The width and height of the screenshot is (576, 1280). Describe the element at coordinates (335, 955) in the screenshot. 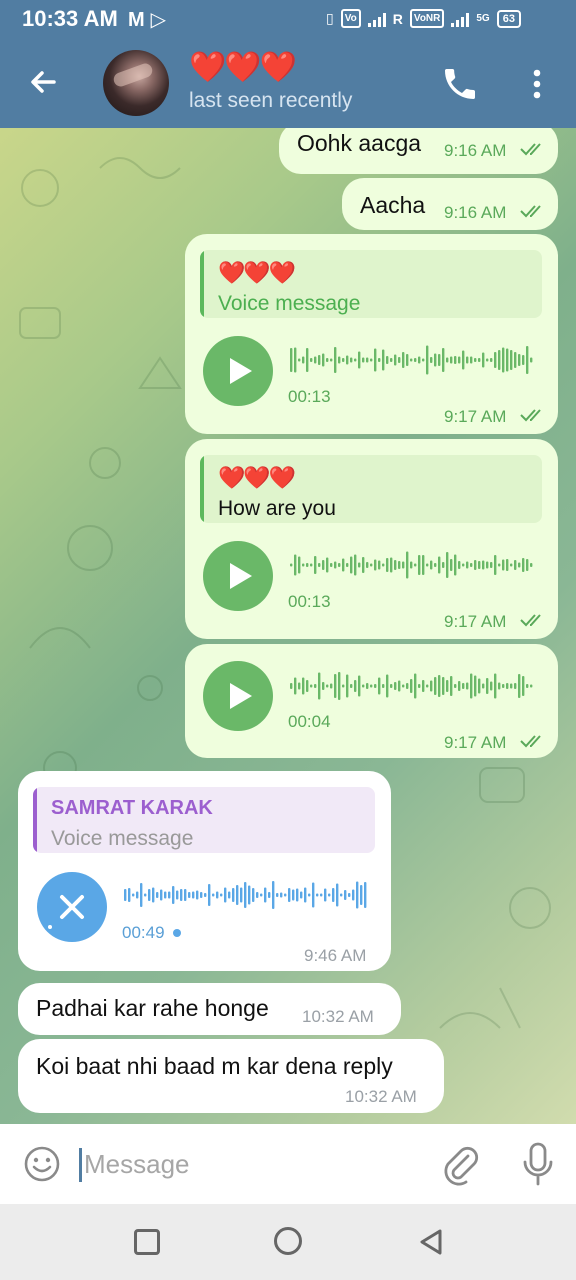

I see `message-time: 9:46 AM` at that location.